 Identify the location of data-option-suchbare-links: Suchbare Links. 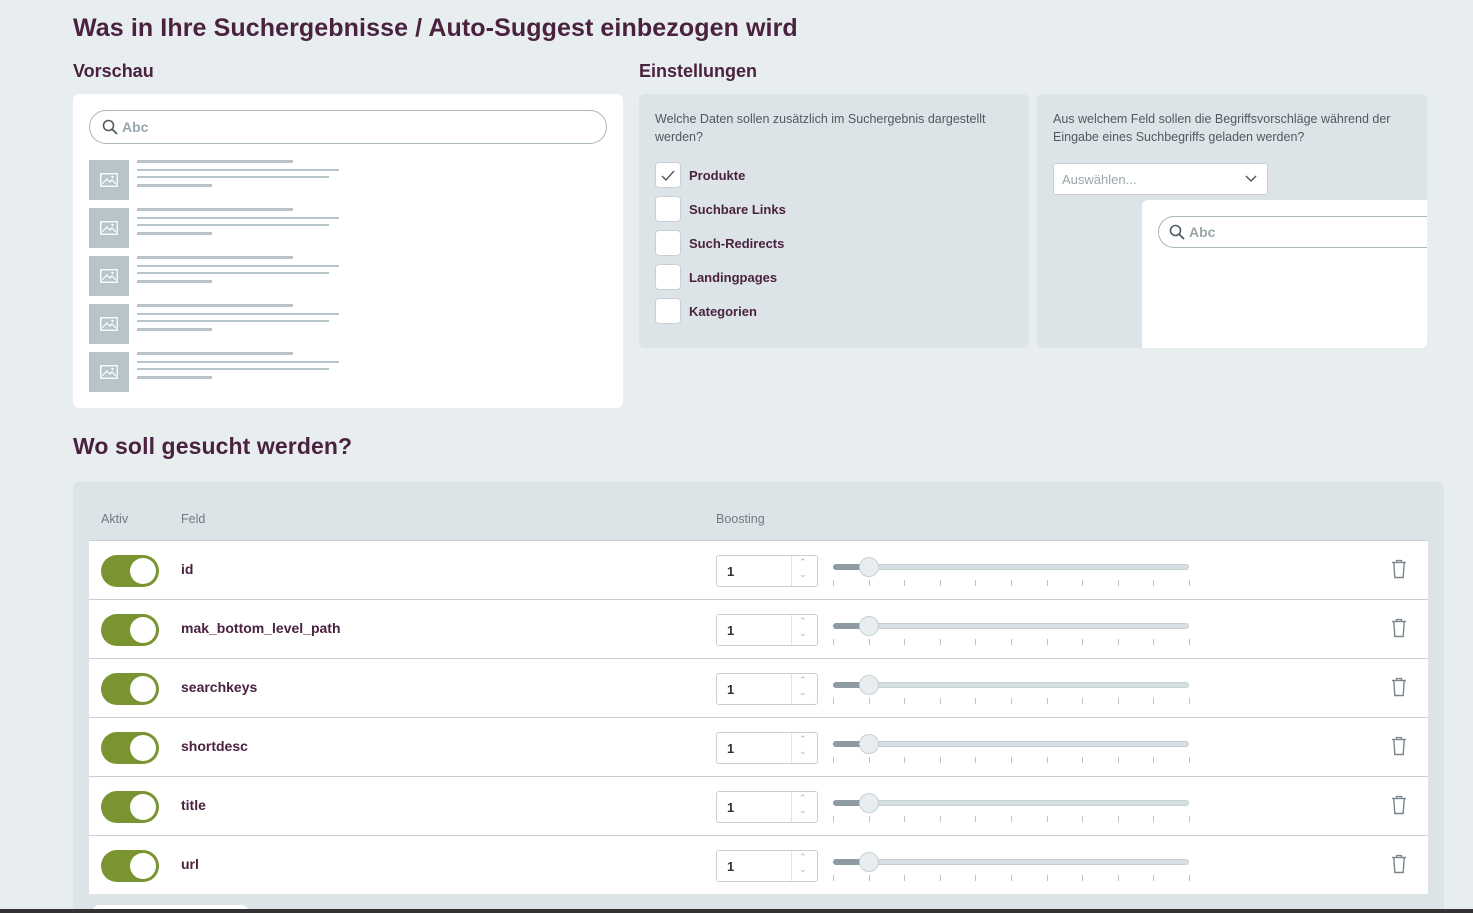
(720, 209).